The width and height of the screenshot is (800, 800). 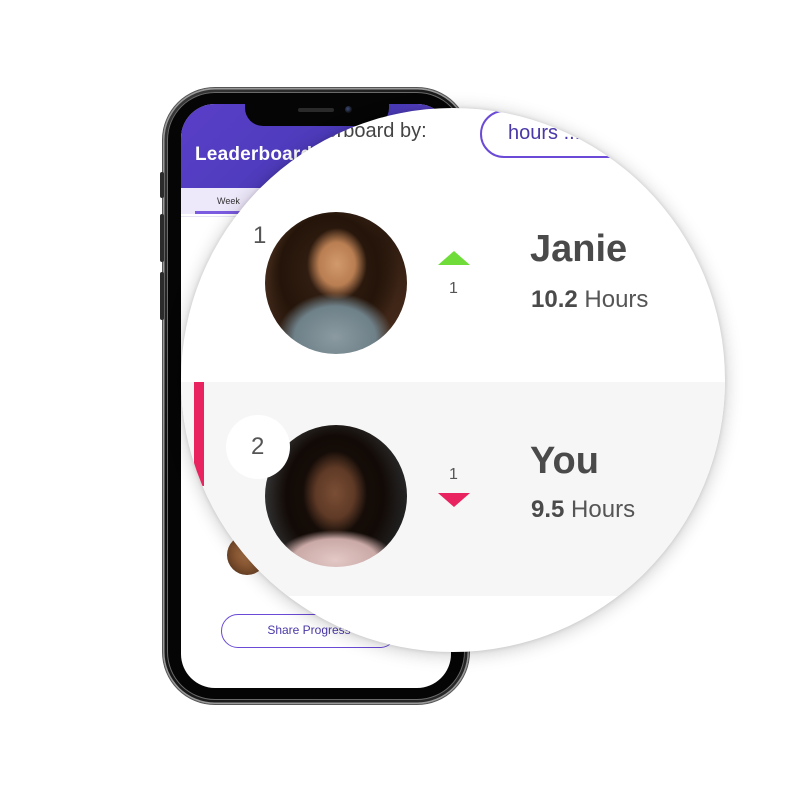 What do you see at coordinates (354, 131) in the screenshot?
I see `sort-label: Leaderboard by:` at bounding box center [354, 131].